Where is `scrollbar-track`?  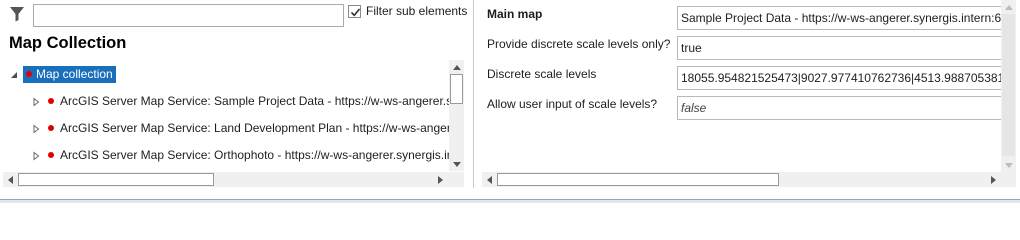
scrollbar-track is located at coordinates (1008, 85).